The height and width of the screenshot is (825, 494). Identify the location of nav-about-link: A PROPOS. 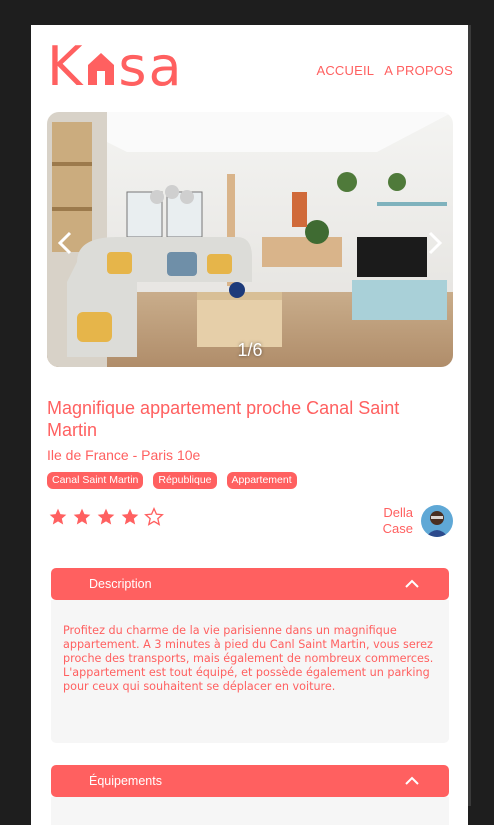
(418, 70).